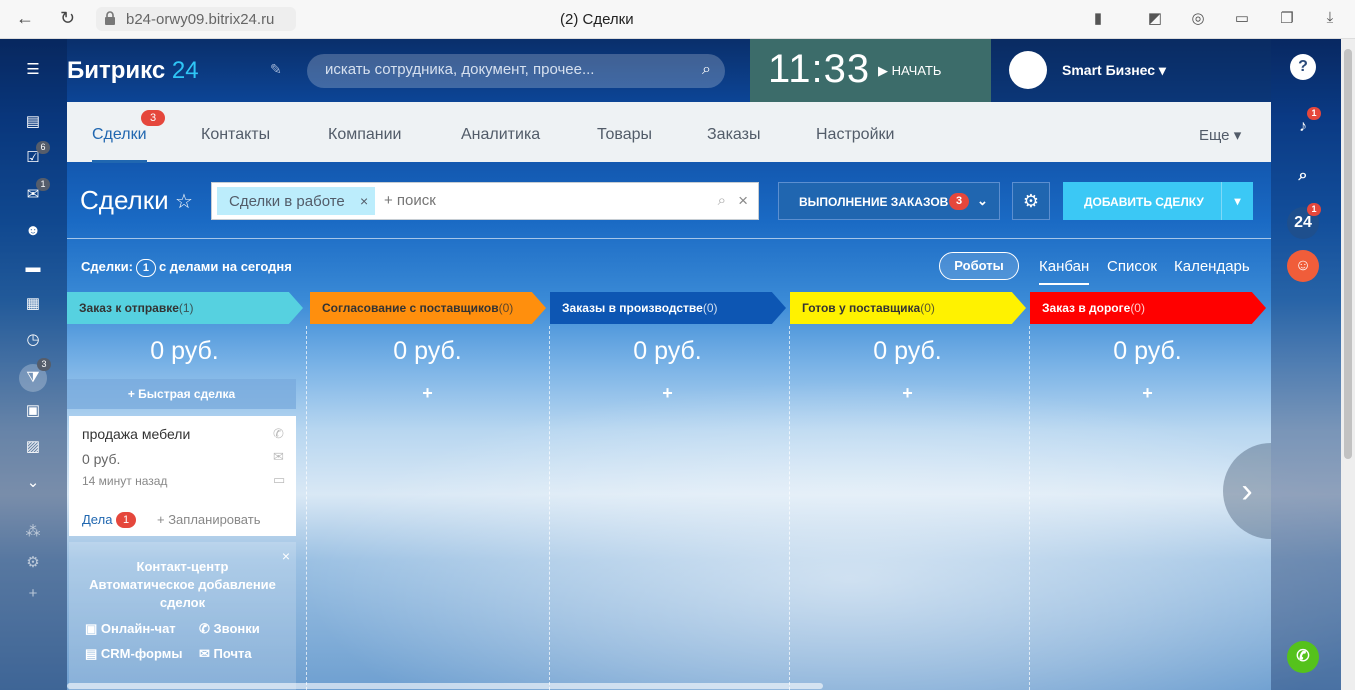 This screenshot has width=1355, height=690. I want to click on pipeline-selector: ВЫПОЛНЕНИЕ ЗАКАЗОВ 3 ⌄, so click(889, 201).